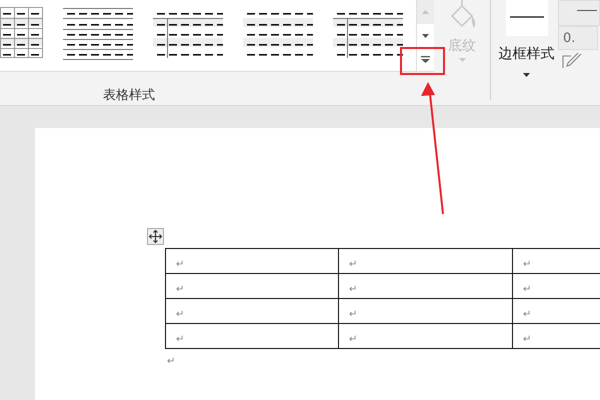  What do you see at coordinates (578, 38) in the screenshot?
I see `line-weight-field: 0.` at bounding box center [578, 38].